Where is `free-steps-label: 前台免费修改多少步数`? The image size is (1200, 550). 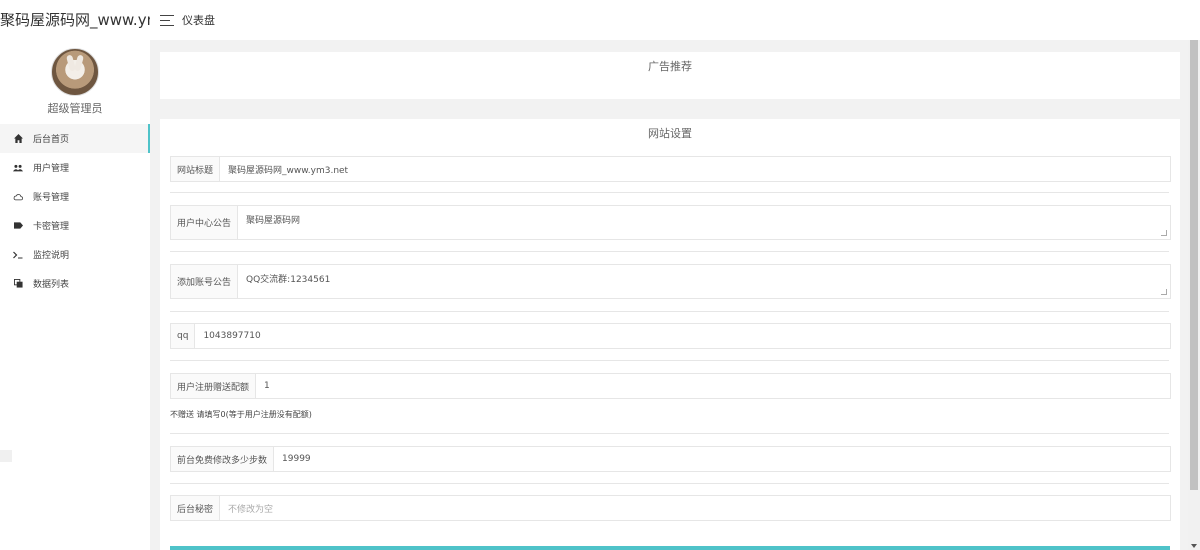 free-steps-label: 前台免费修改多少步数 is located at coordinates (223, 459).